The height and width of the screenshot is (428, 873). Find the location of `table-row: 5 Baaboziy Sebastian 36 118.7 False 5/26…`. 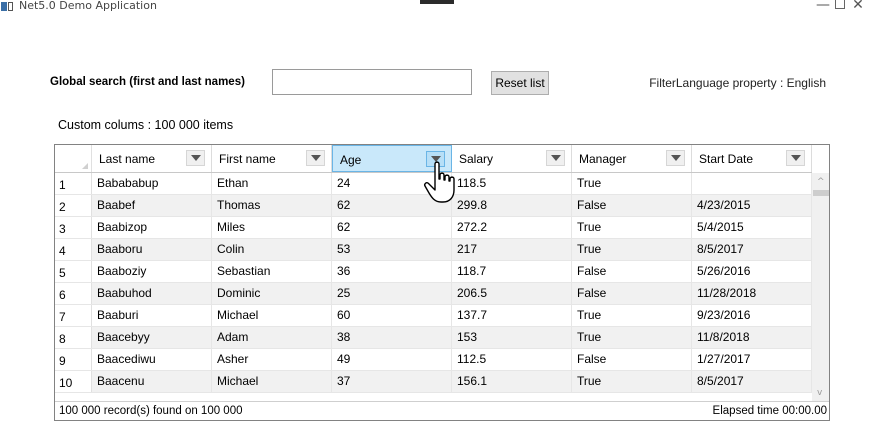

table-row: 5 Baaboziy Sebastian 36 118.7 False 5/26… is located at coordinates (433, 272).